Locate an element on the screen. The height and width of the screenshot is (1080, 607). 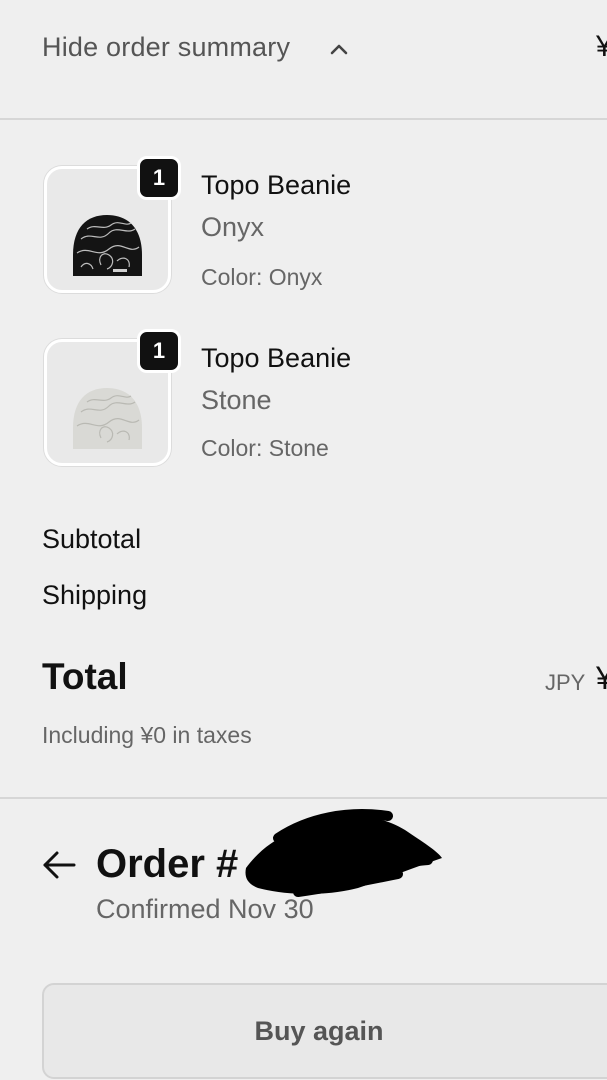
section-divider is located at coordinates (303, 798).